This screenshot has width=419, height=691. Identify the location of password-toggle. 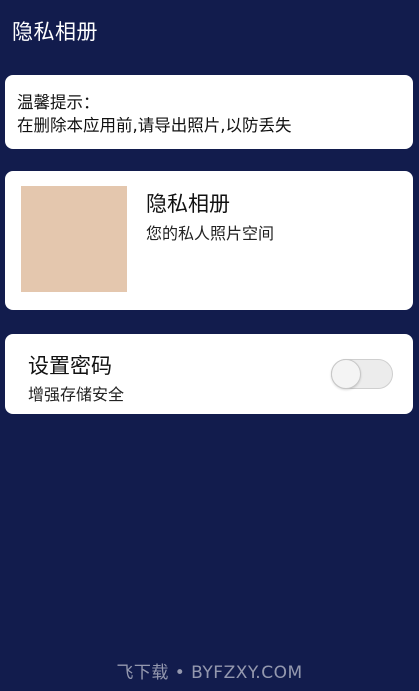
(362, 374).